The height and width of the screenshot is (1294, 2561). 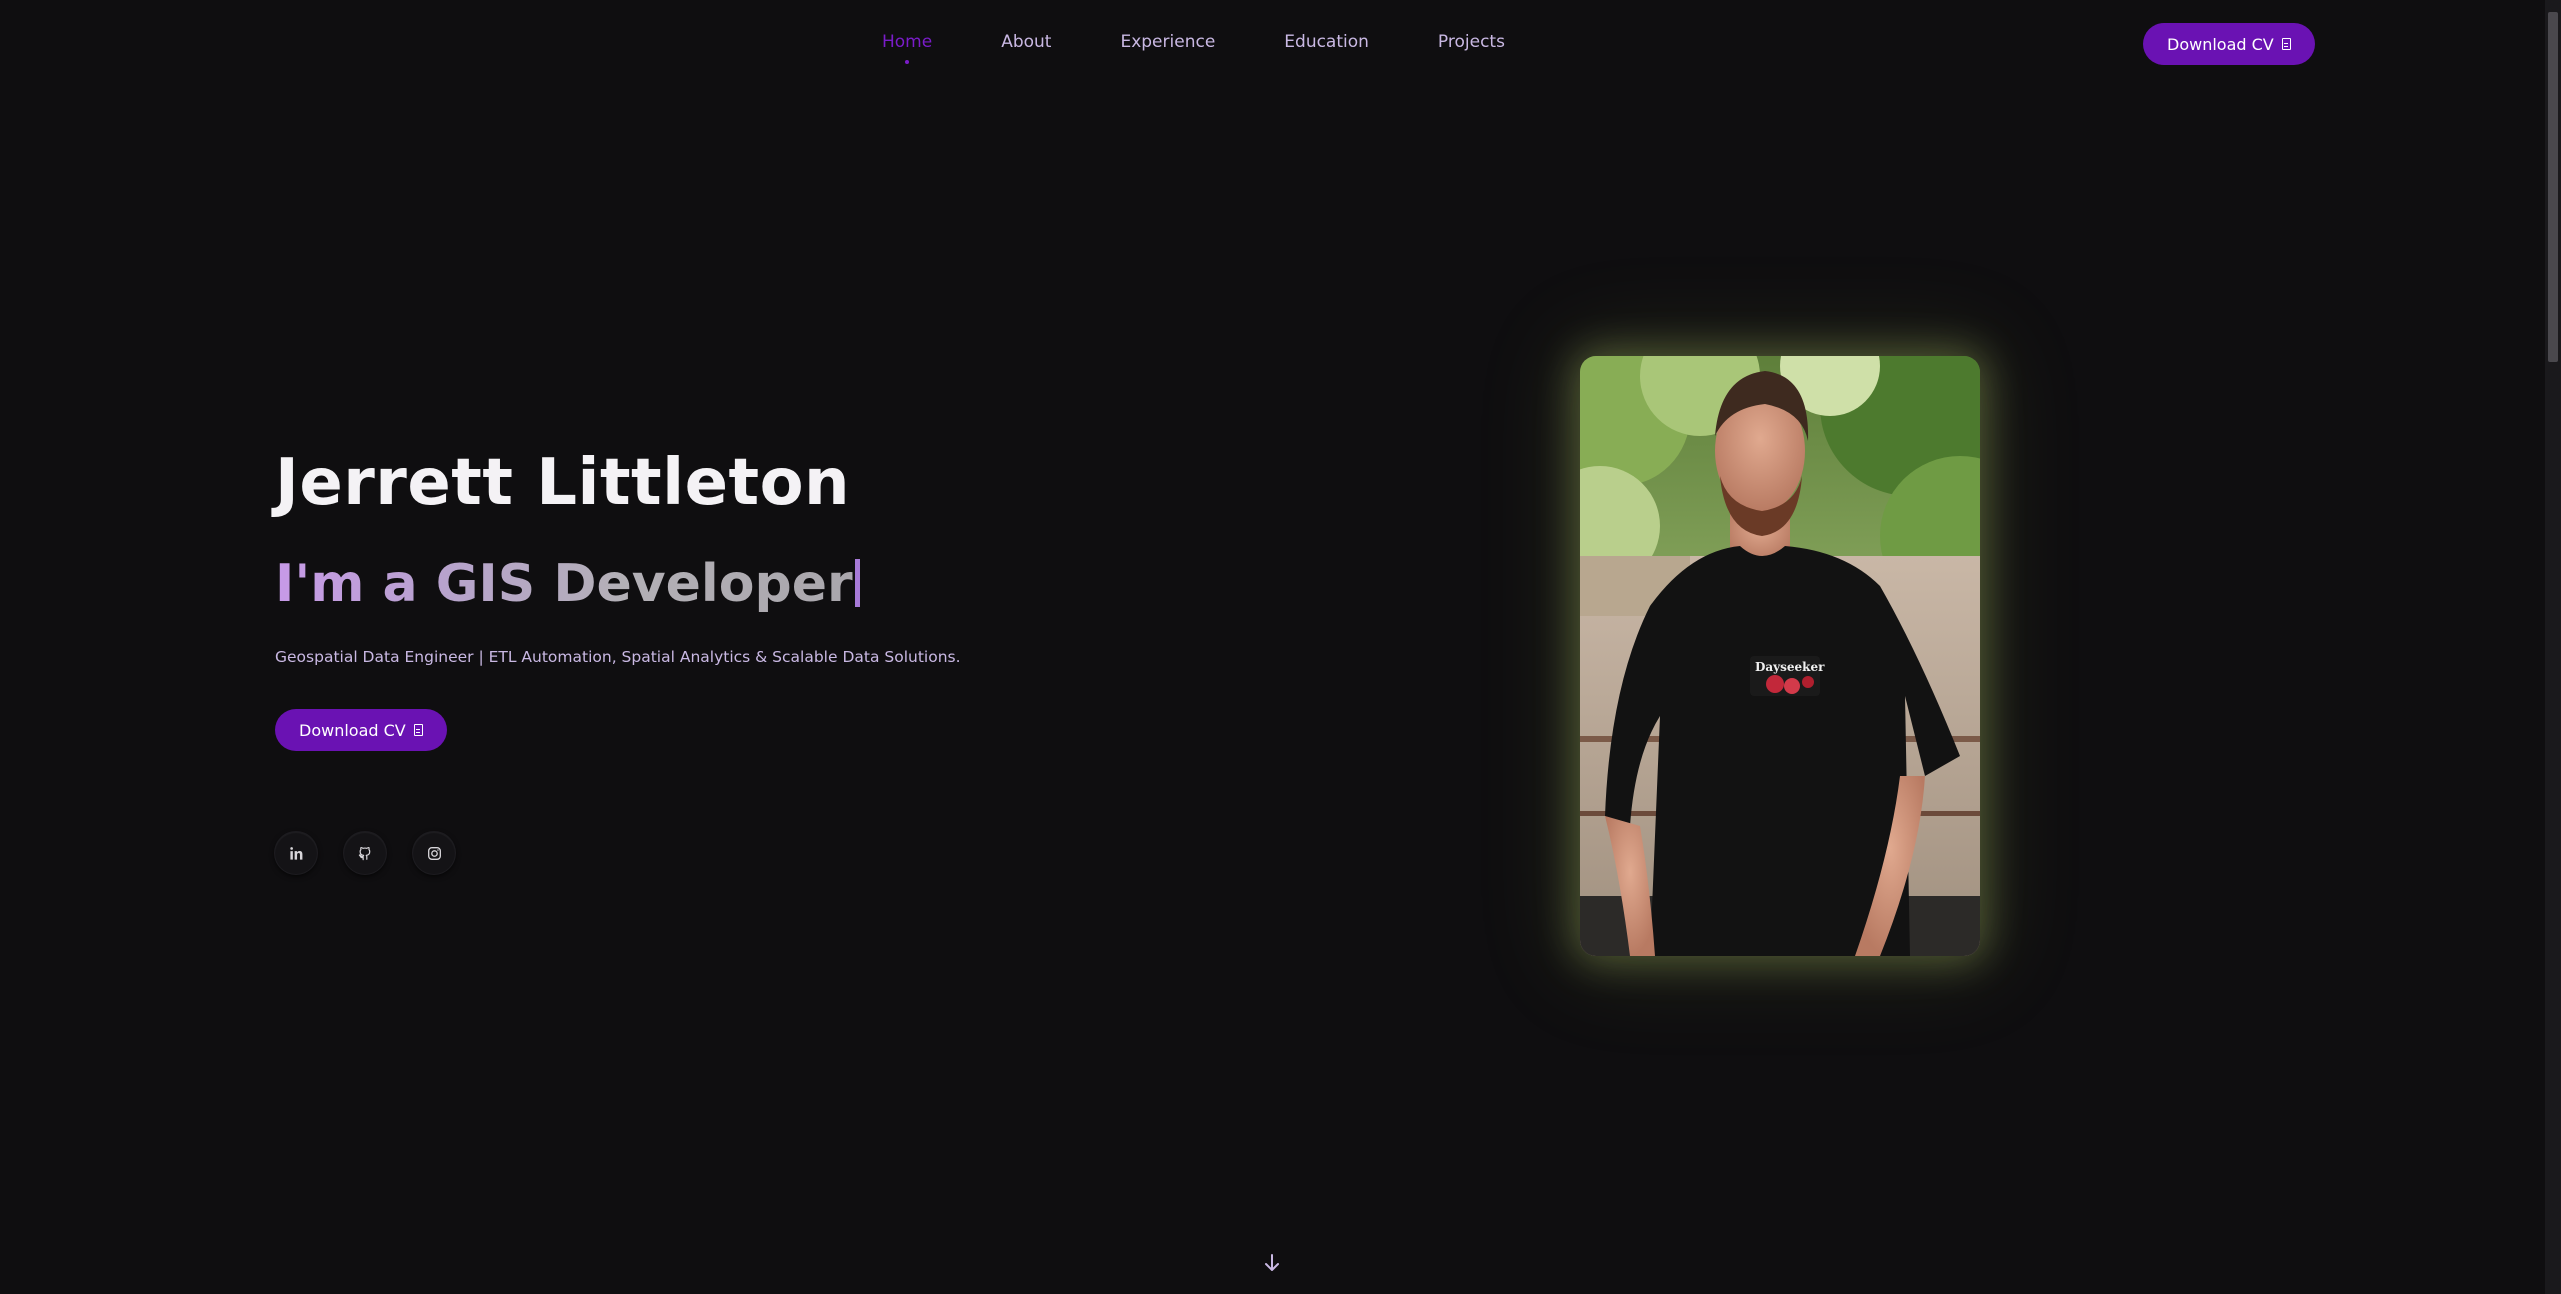 What do you see at coordinates (2553, 647) in the screenshot?
I see `page-scrollbar` at bounding box center [2553, 647].